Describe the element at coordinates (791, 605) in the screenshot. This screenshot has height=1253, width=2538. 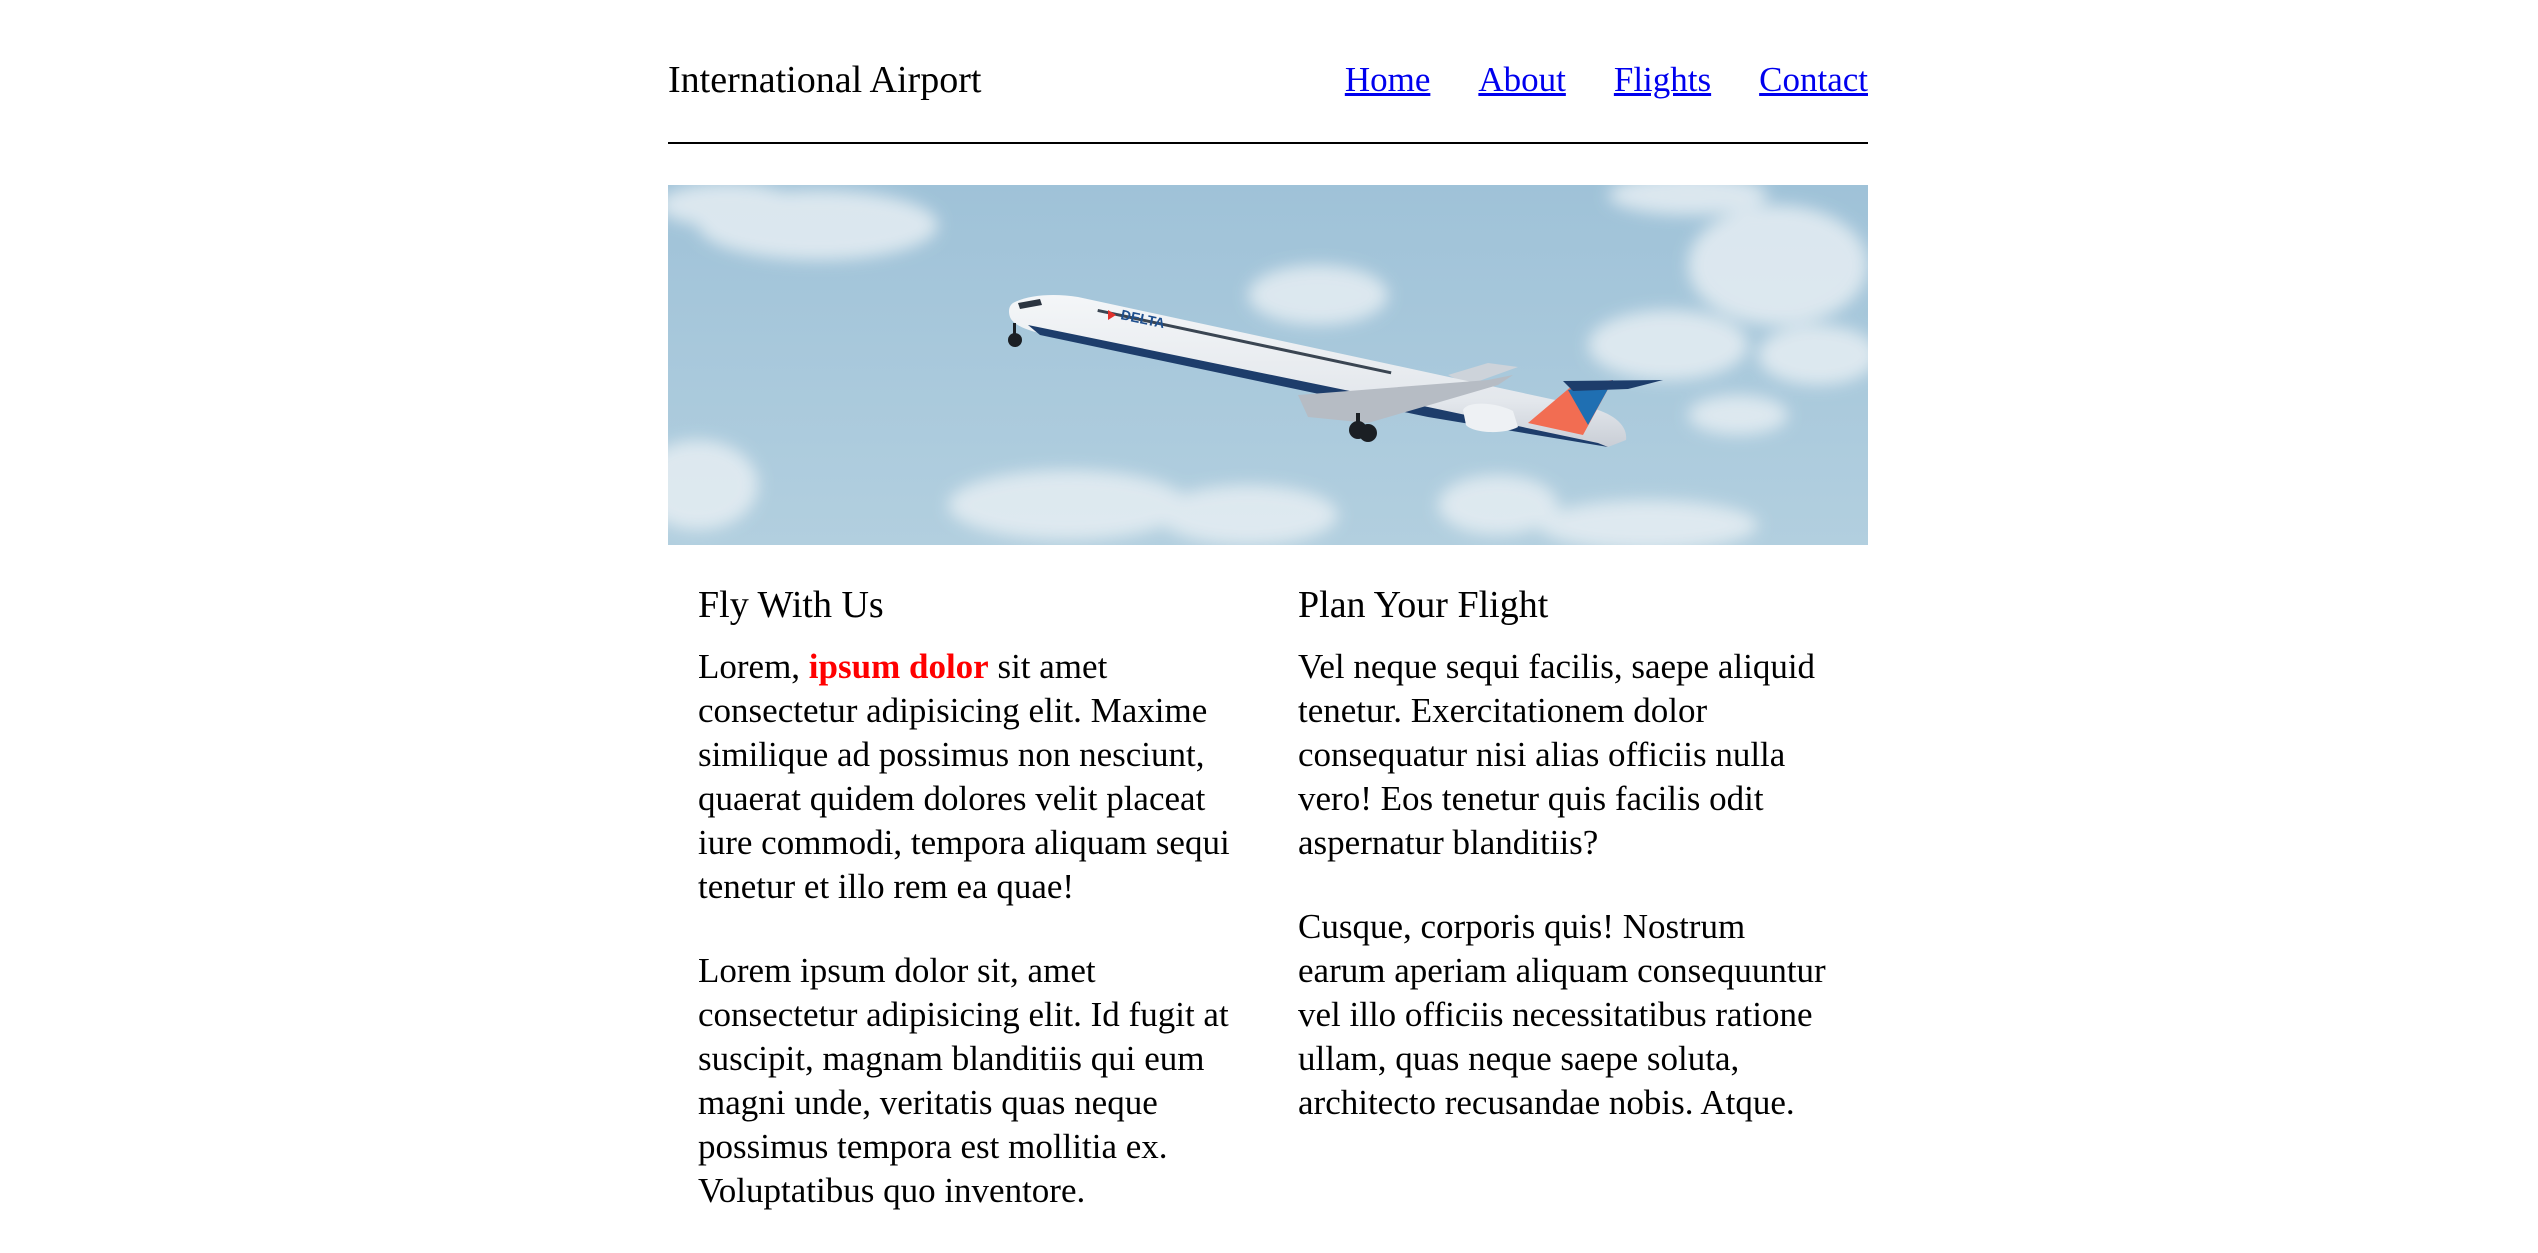
I see `section-title: Fly With Us` at that location.